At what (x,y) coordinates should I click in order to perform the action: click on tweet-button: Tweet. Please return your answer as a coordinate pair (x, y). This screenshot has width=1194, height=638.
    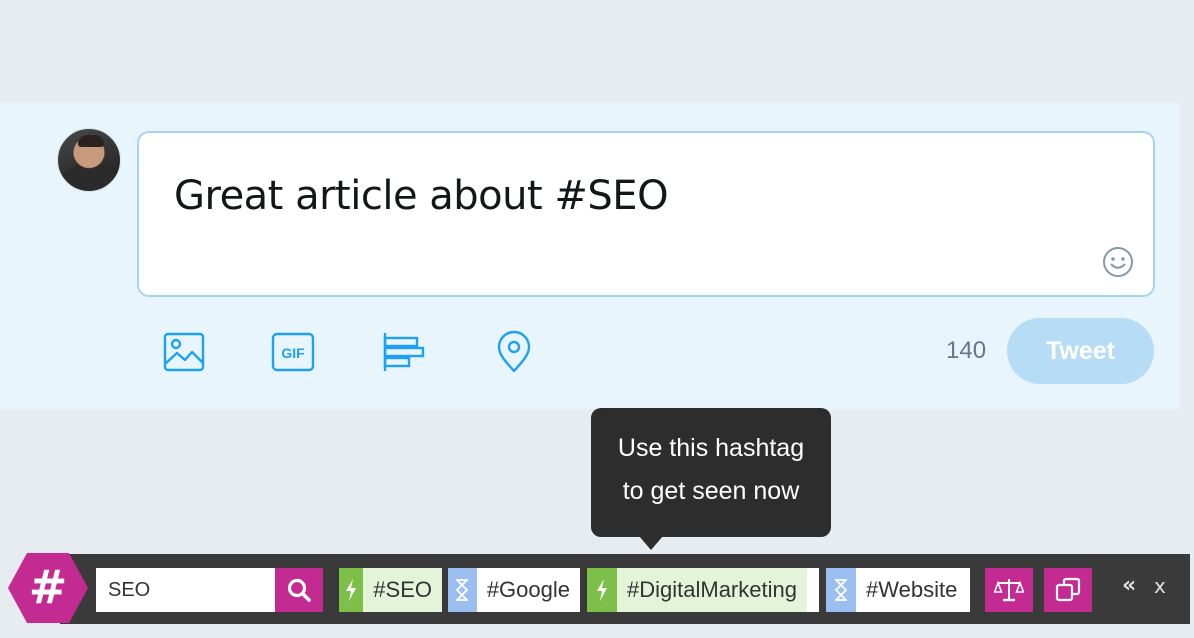
    Looking at the image, I should click on (1080, 351).